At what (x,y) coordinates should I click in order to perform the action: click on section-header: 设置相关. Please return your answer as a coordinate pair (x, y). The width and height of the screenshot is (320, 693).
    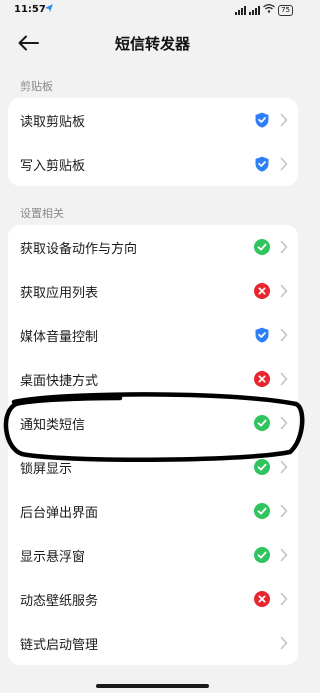
    Looking at the image, I should click on (42, 213).